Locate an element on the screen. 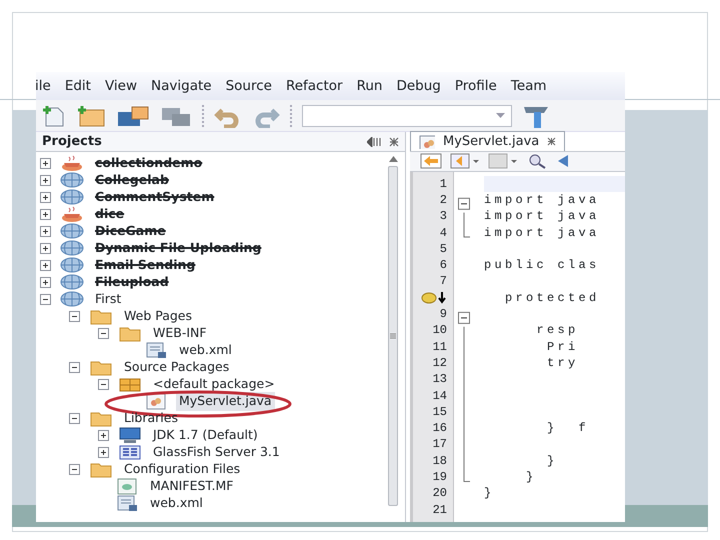 The image size is (720, 540). back-dropdown-icon is located at coordinates (465, 161).